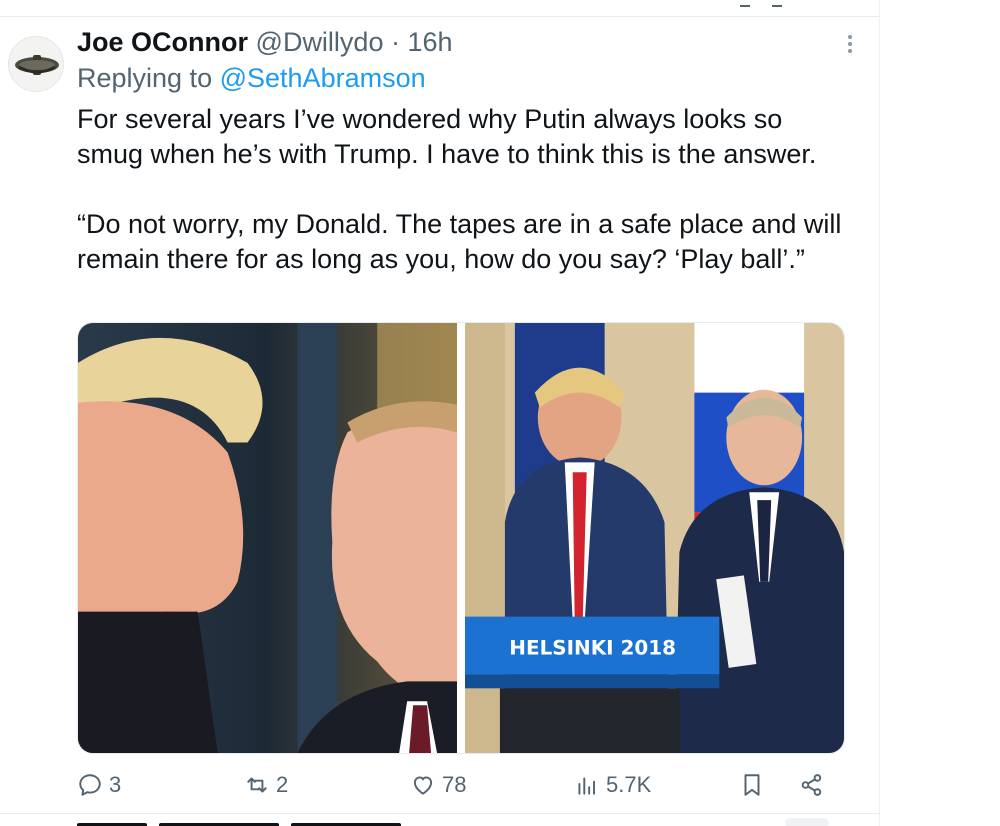 This screenshot has width=1000, height=826. I want to click on share-button, so click(812, 785).